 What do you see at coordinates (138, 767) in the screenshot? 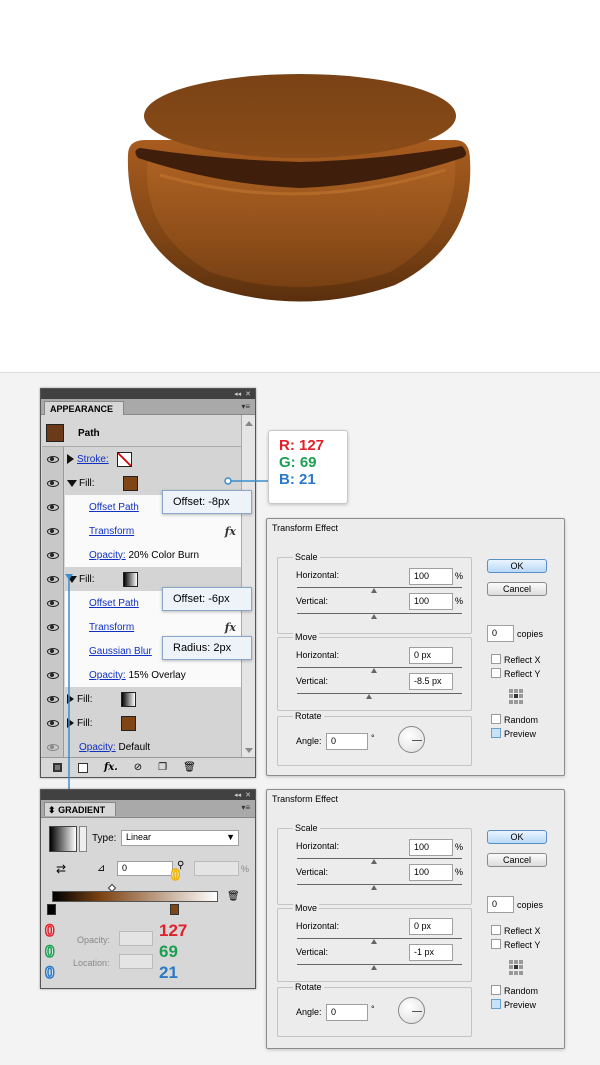
I see `clear-appearance-icon: ⊘` at bounding box center [138, 767].